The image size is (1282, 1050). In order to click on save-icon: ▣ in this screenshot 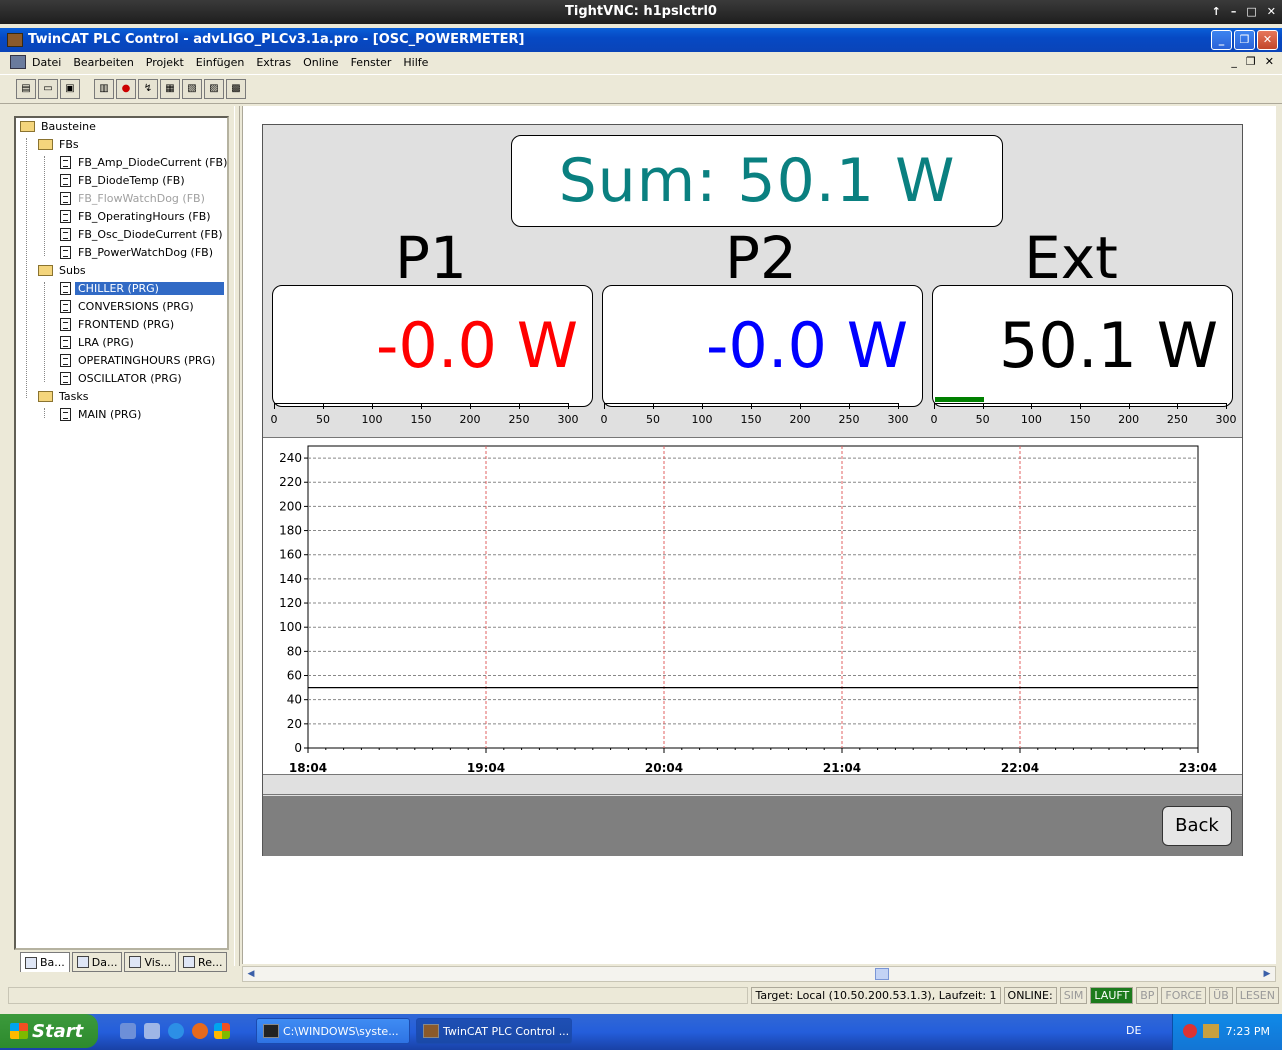, I will do `click(70, 89)`.